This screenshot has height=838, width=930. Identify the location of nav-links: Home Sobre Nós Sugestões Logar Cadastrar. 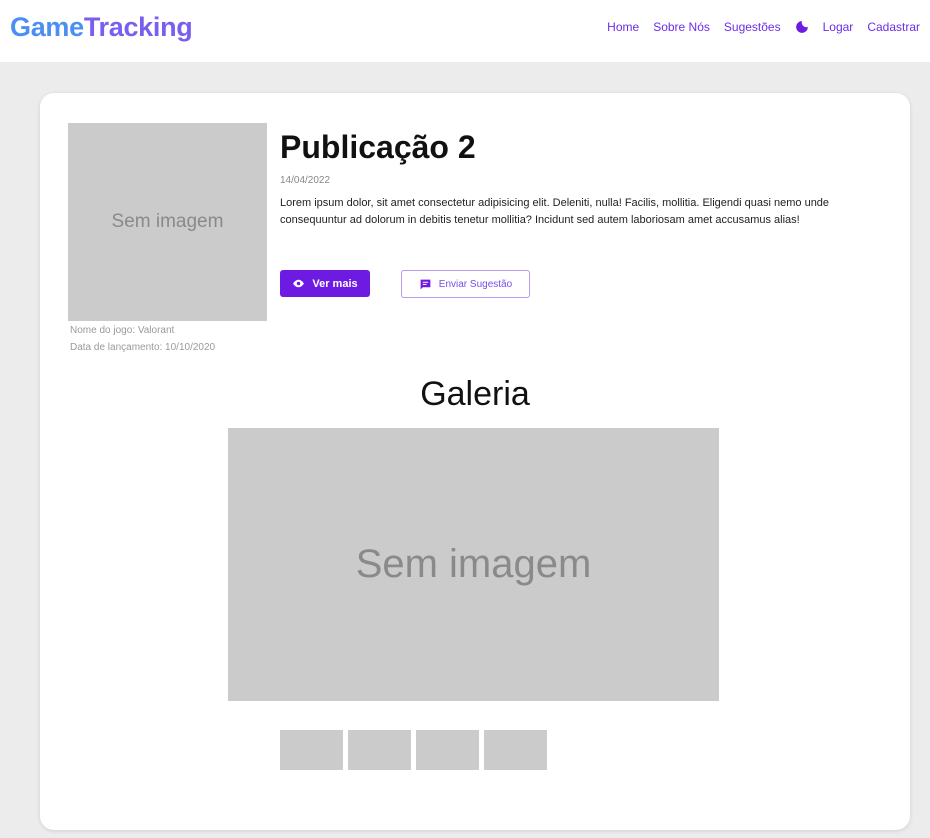
(763, 27).